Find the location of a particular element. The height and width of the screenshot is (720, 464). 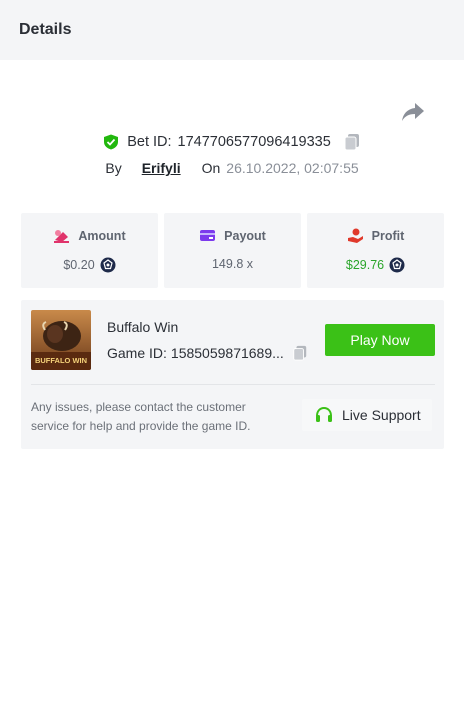

profit-label: Profit is located at coordinates (388, 235).